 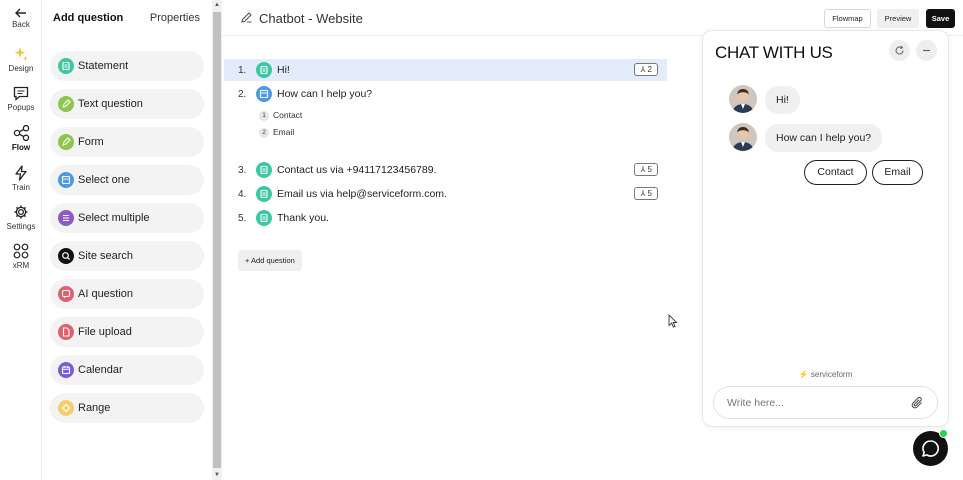 What do you see at coordinates (103, 66) in the screenshot?
I see `palette-item-label: Statement` at bounding box center [103, 66].